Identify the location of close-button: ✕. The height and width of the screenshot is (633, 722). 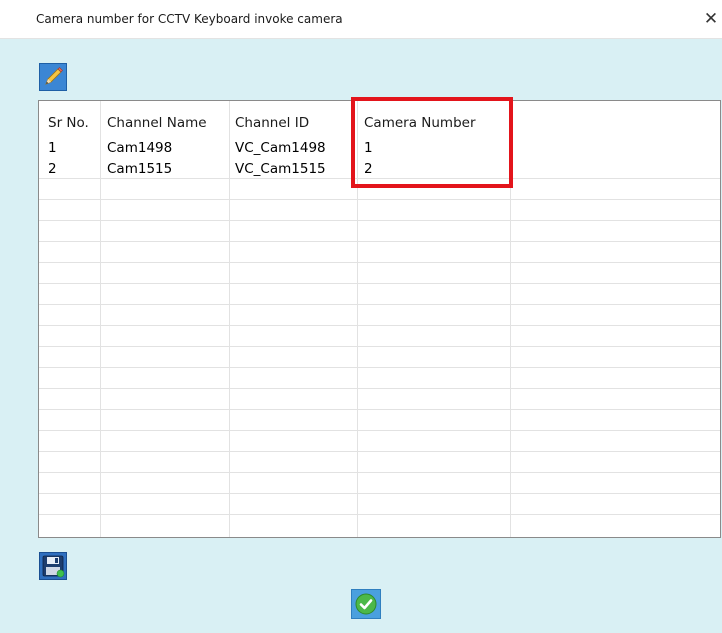
(711, 19).